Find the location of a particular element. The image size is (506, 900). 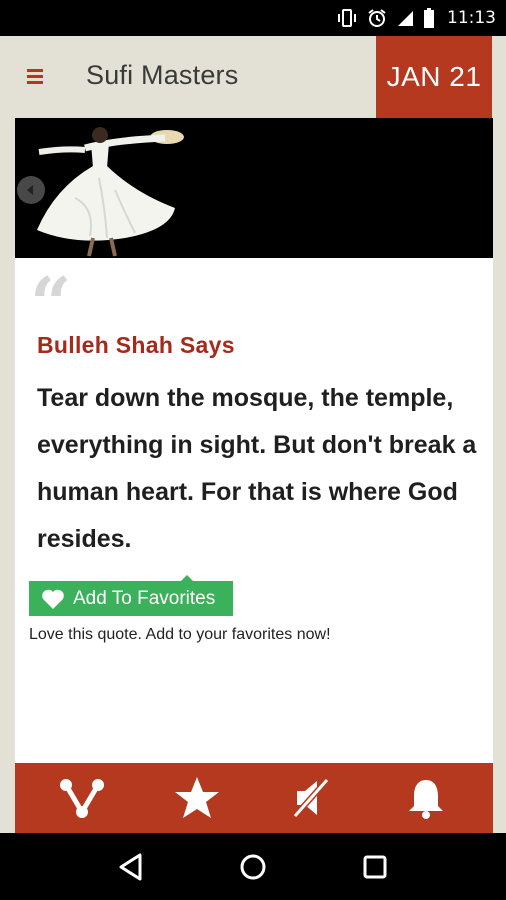

bell-icon is located at coordinates (425, 799).